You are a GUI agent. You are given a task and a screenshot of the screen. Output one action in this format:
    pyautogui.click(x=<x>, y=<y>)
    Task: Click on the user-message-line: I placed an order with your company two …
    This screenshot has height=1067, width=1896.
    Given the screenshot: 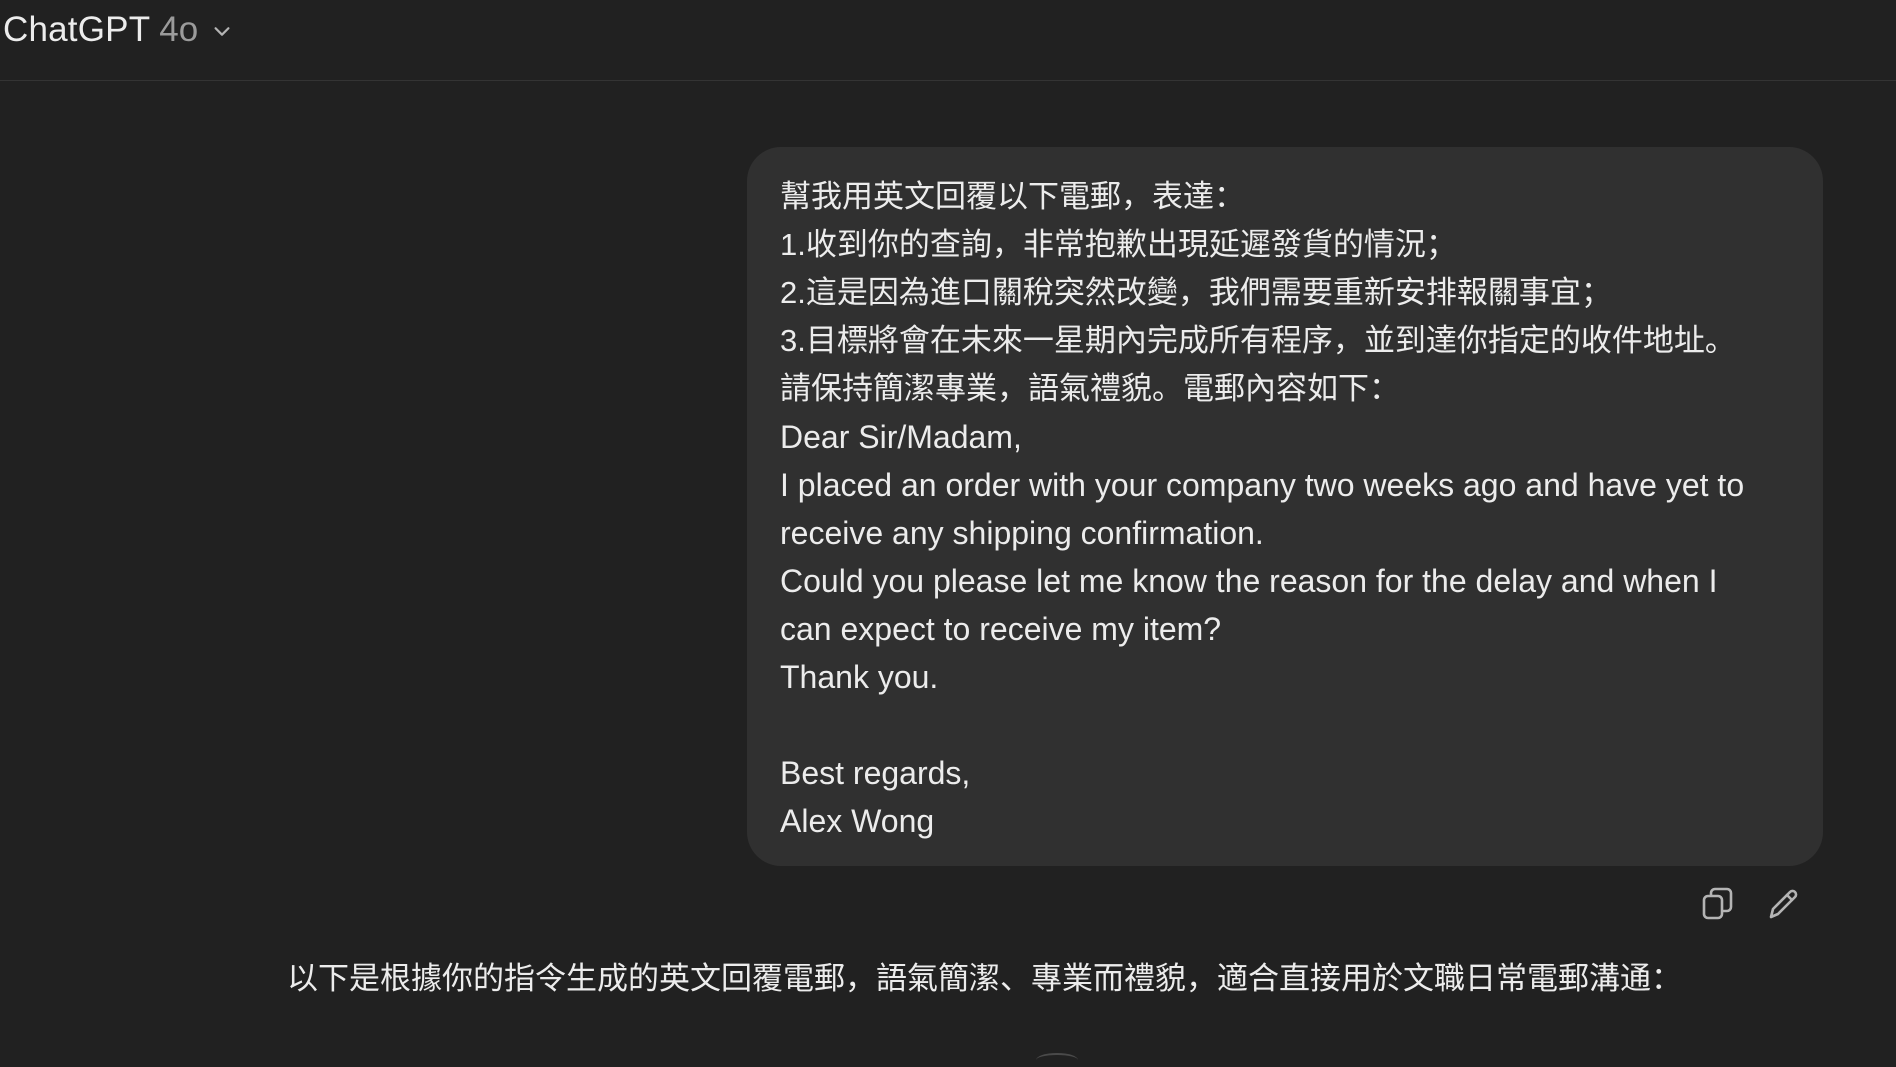 What is the action you would take?
    pyautogui.click(x=1262, y=485)
    